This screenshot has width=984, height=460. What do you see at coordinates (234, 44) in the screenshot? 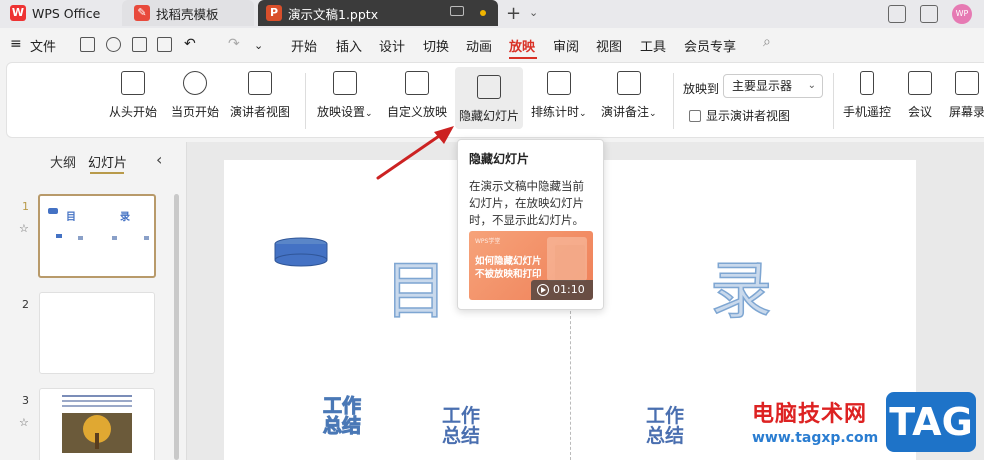
I see `redo-icon: ↷` at bounding box center [234, 44].